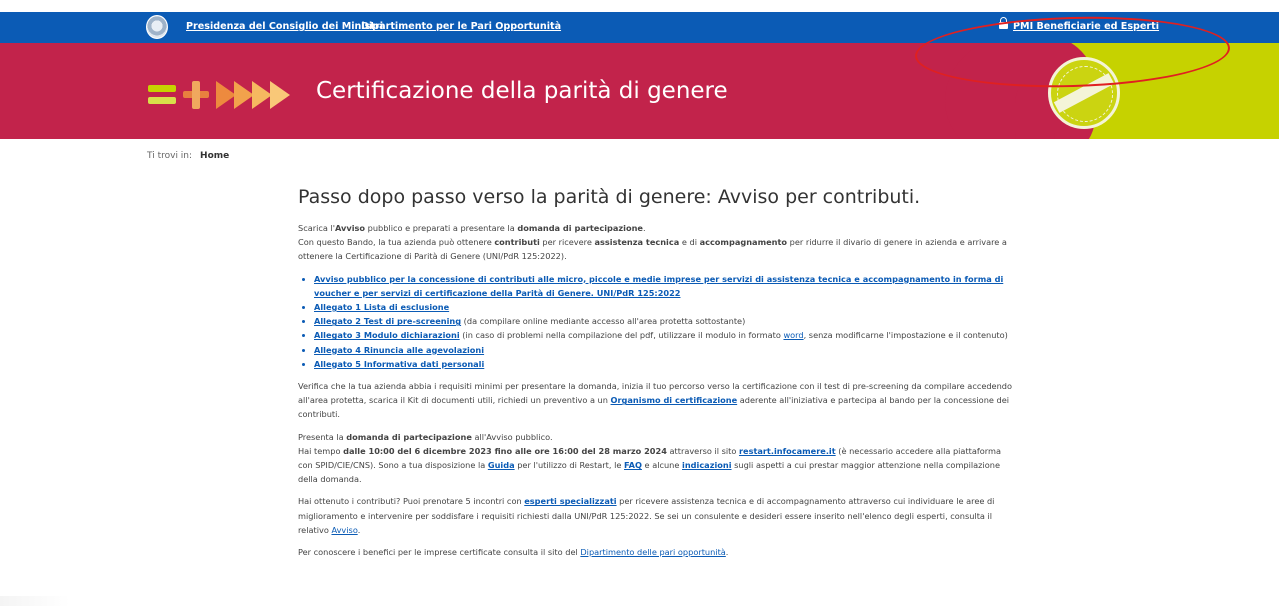 This screenshot has height=606, width=1279. What do you see at coordinates (652, 552) in the screenshot?
I see `dipartimento-pari-opportunita-link: Dipartimento delle pari opportunità` at bounding box center [652, 552].